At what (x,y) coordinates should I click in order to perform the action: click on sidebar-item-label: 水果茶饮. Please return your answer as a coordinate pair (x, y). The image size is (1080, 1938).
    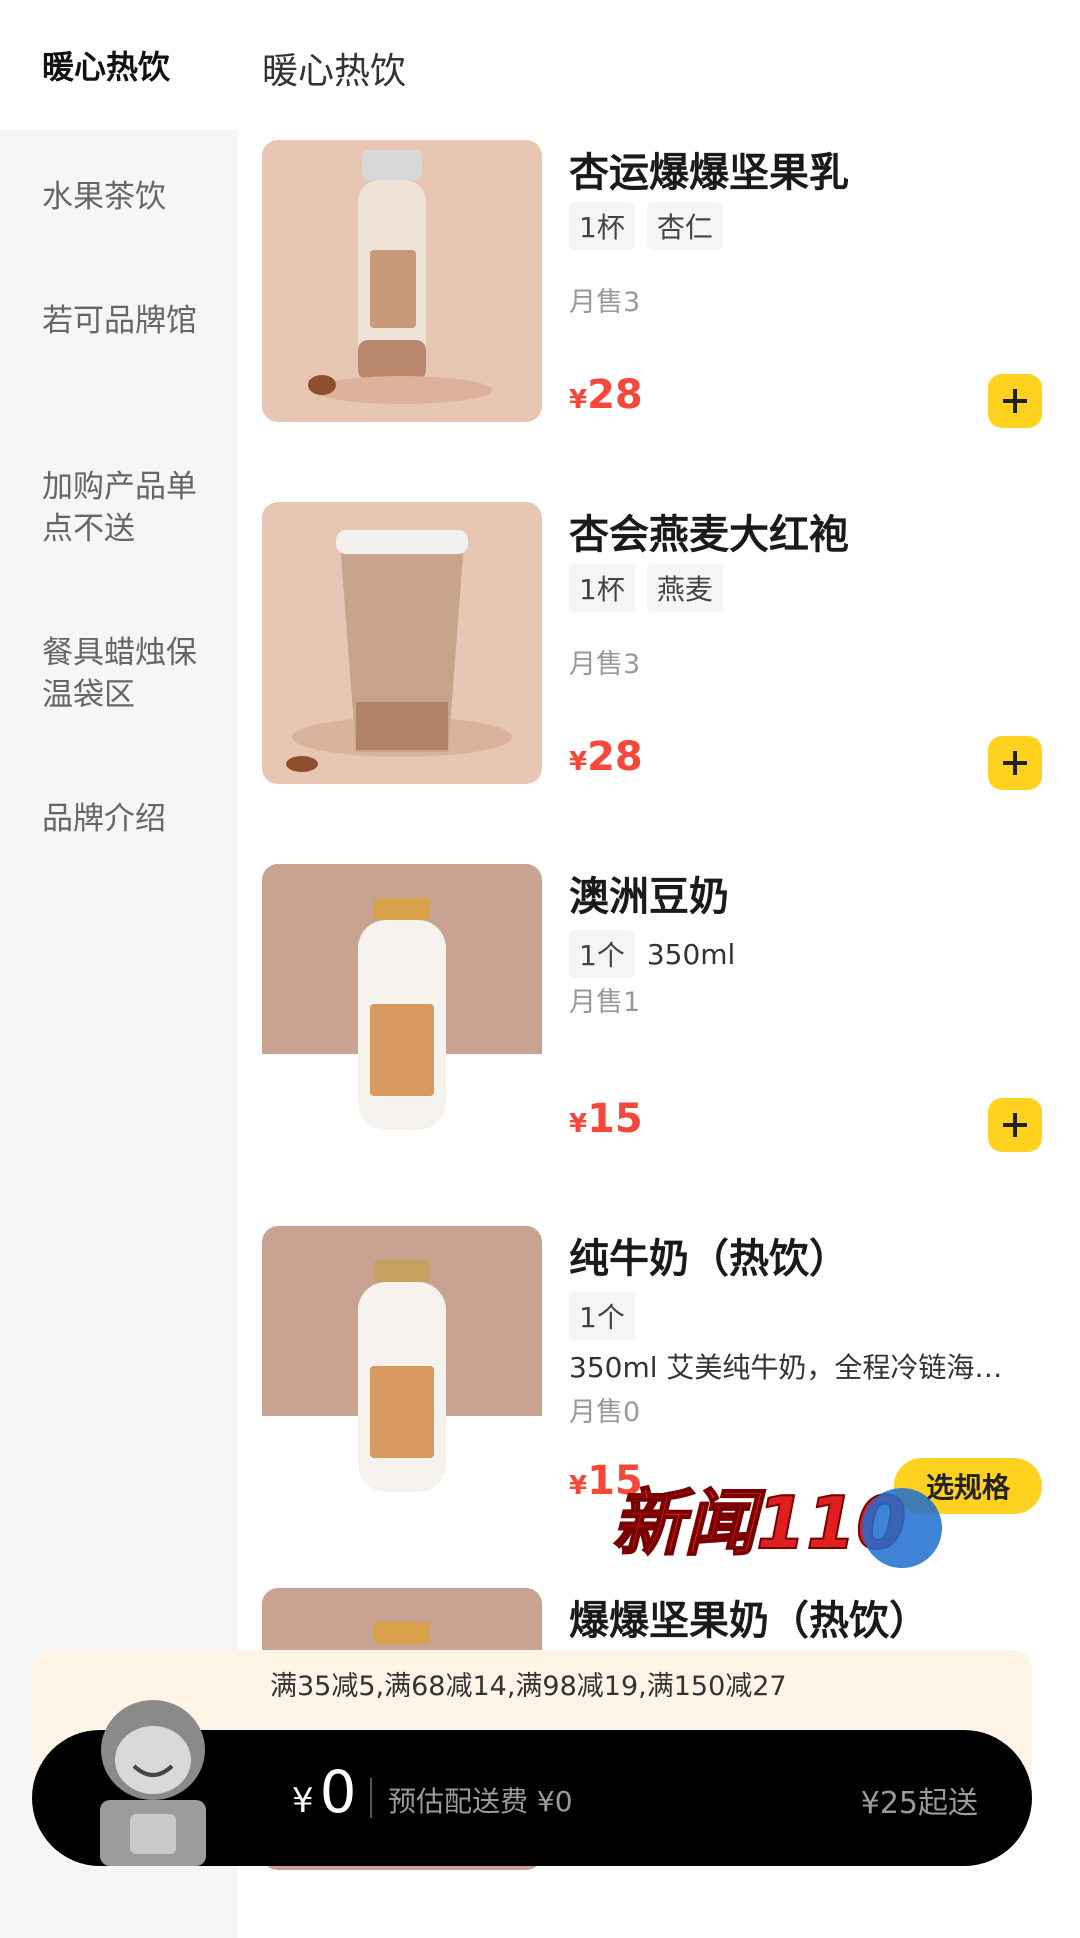
    Looking at the image, I should click on (104, 197).